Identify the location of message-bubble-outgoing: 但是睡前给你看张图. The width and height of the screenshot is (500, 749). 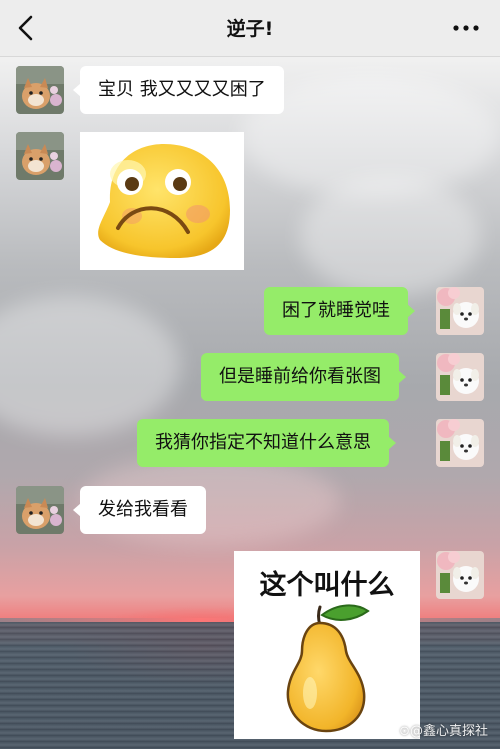
(303, 377).